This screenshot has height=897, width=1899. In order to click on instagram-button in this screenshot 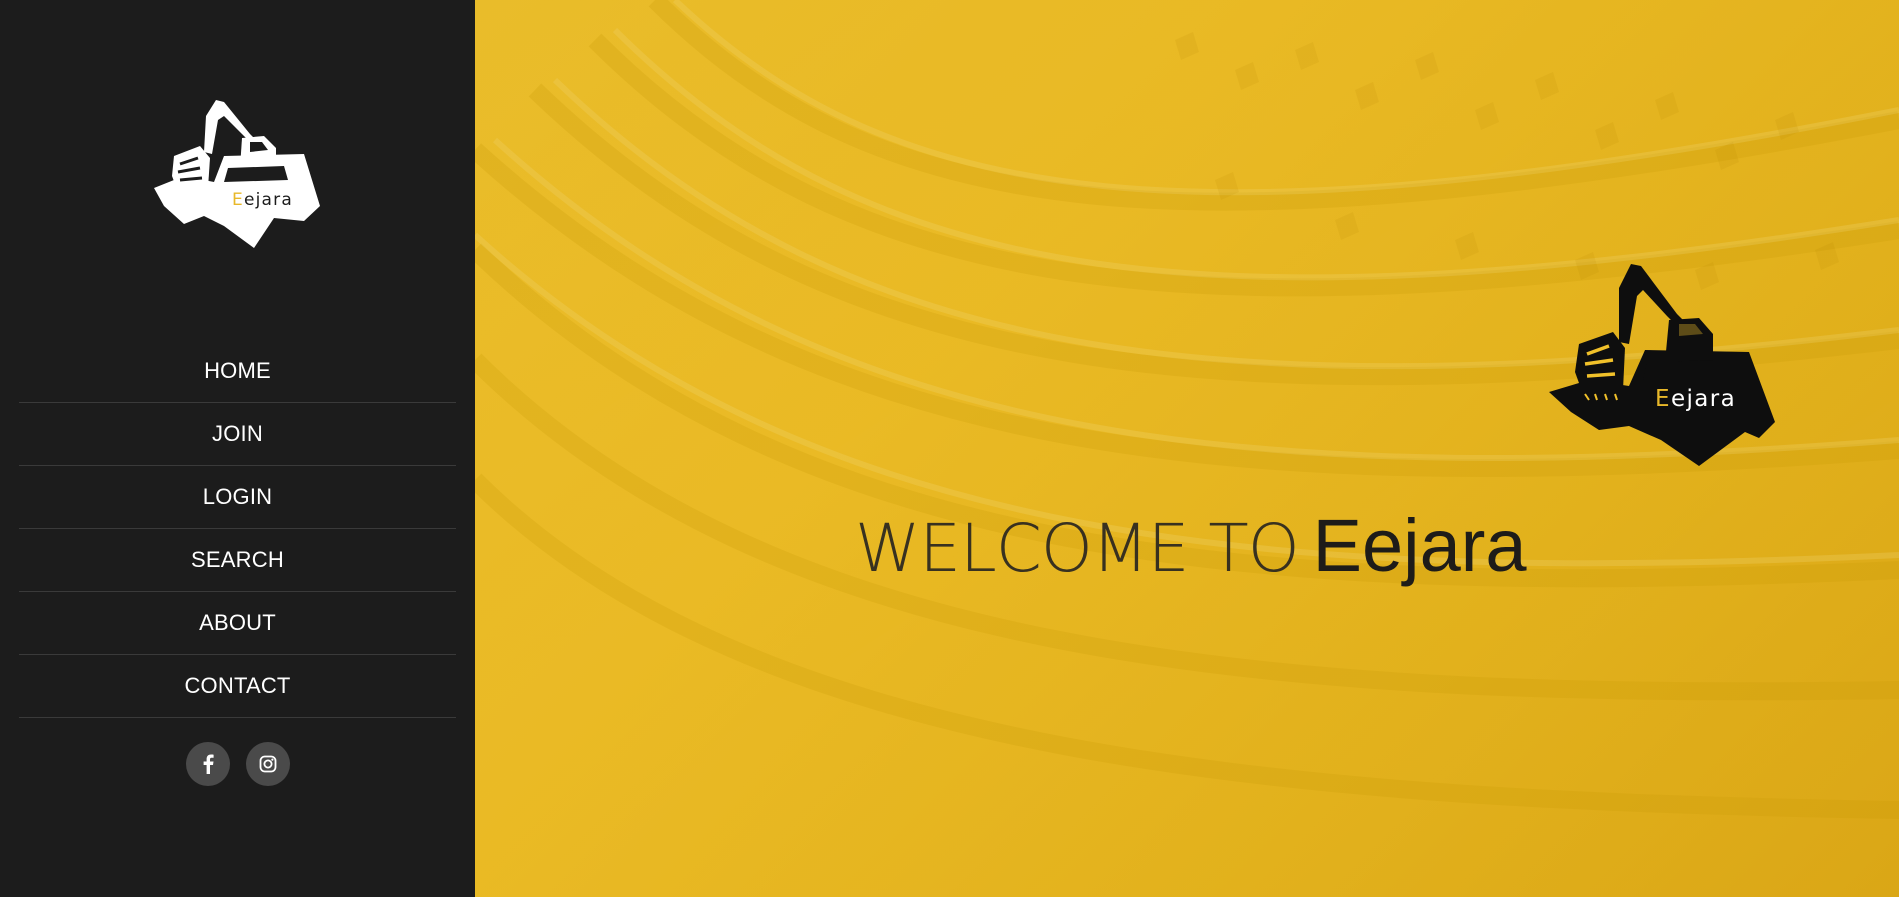, I will do `click(267, 764)`.